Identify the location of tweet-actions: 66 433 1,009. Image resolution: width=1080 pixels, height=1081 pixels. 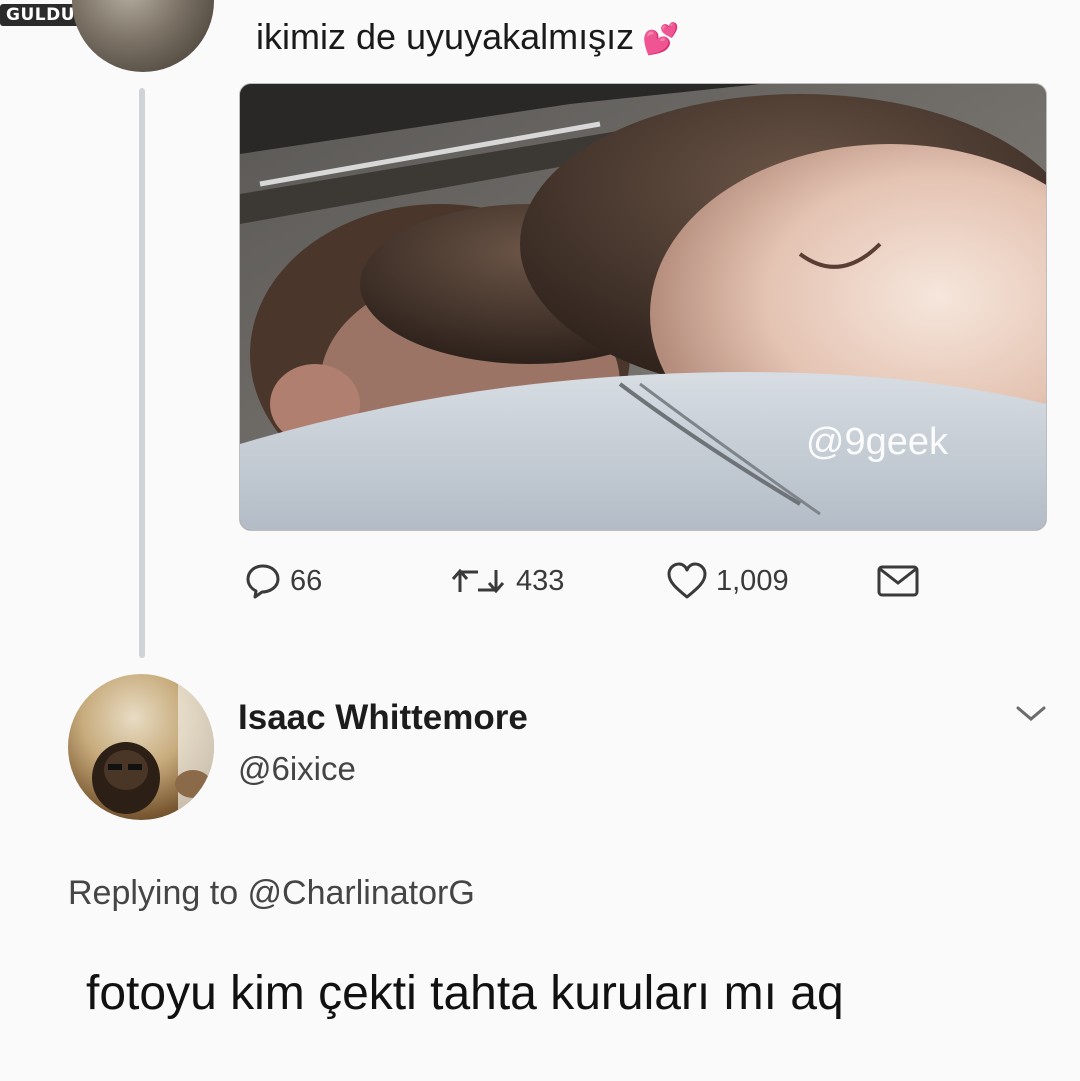
(540, 587).